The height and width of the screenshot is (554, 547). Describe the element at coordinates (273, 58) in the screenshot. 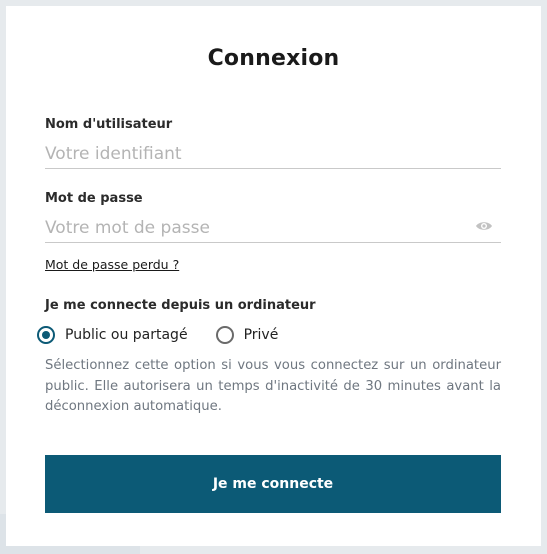

I see `page-title: Connexion` at that location.